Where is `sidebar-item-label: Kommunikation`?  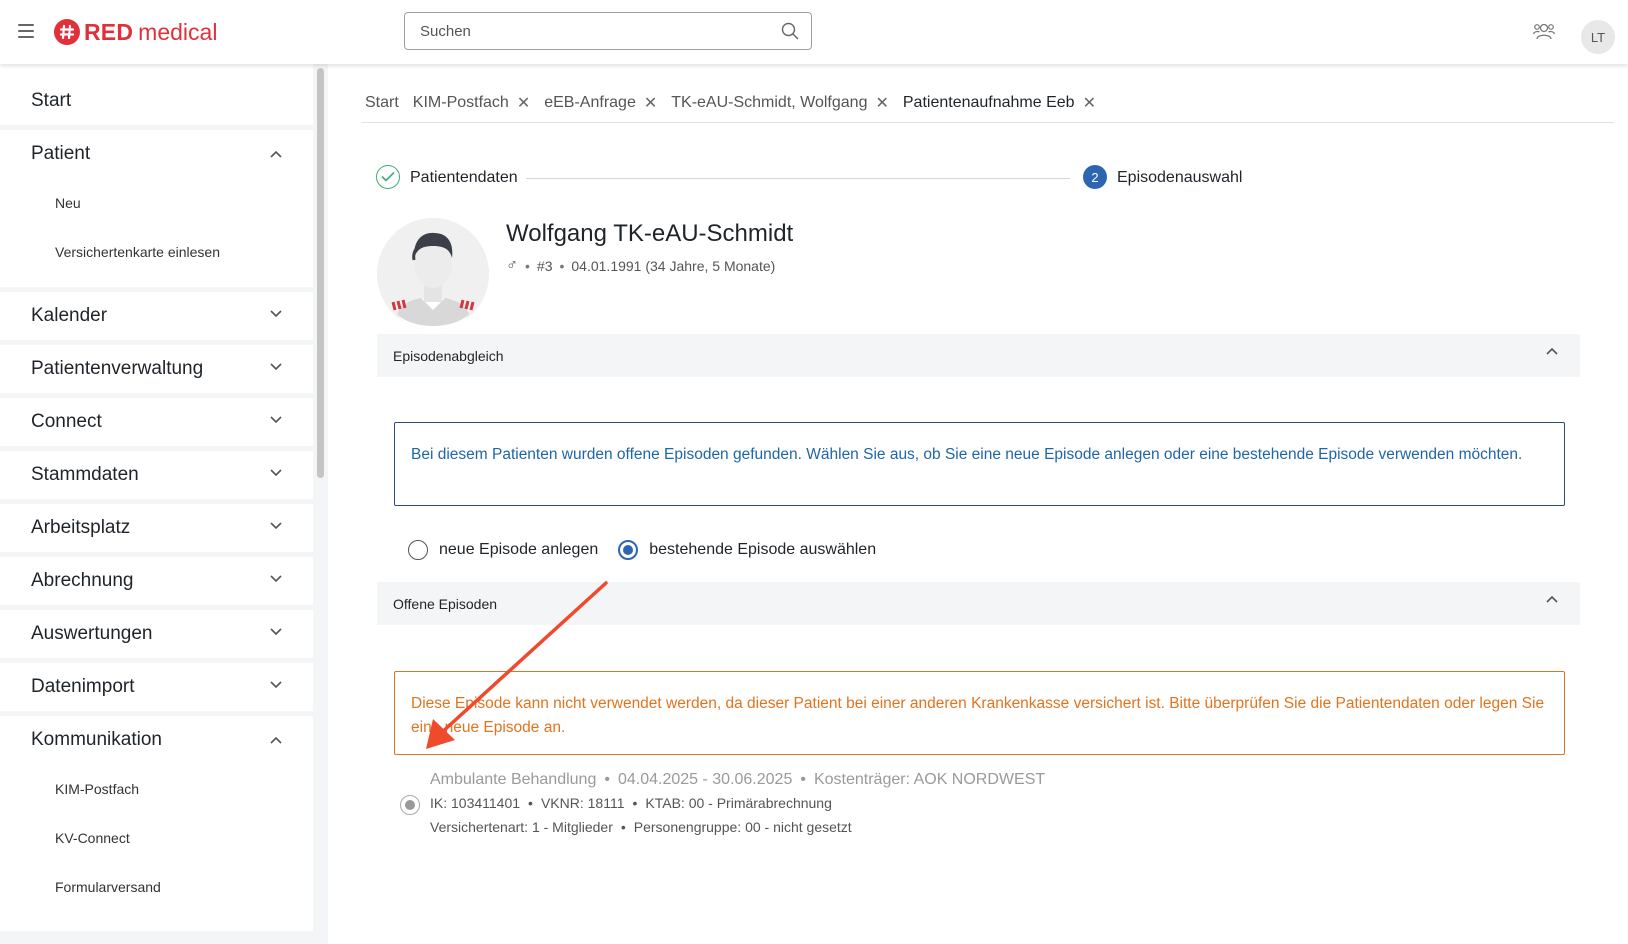 sidebar-item-label: Kommunikation is located at coordinates (96, 739).